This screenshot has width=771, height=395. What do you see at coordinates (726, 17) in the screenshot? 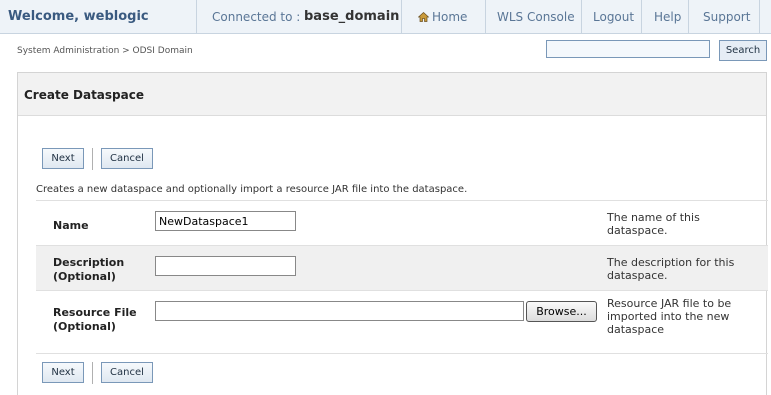
I see `support-link: Support` at bounding box center [726, 17].